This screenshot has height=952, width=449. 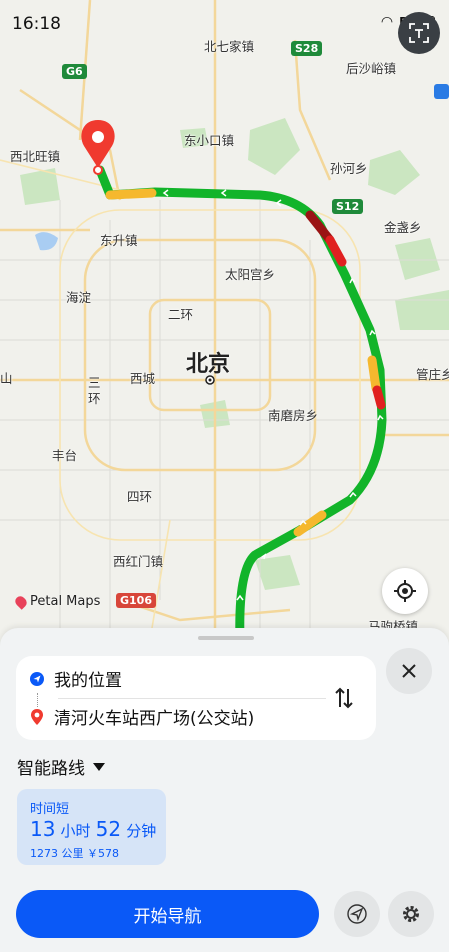 I want to click on route-cost: ￥578, so click(x=103, y=853).